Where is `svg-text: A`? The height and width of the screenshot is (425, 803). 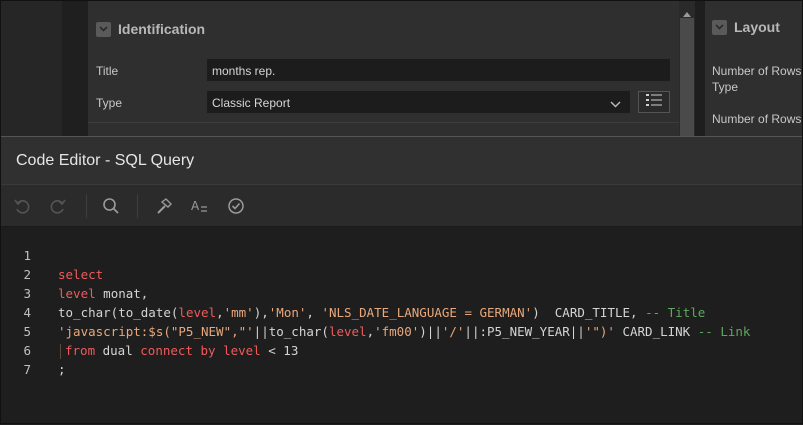
svg-text: A is located at coordinates (195, 206).